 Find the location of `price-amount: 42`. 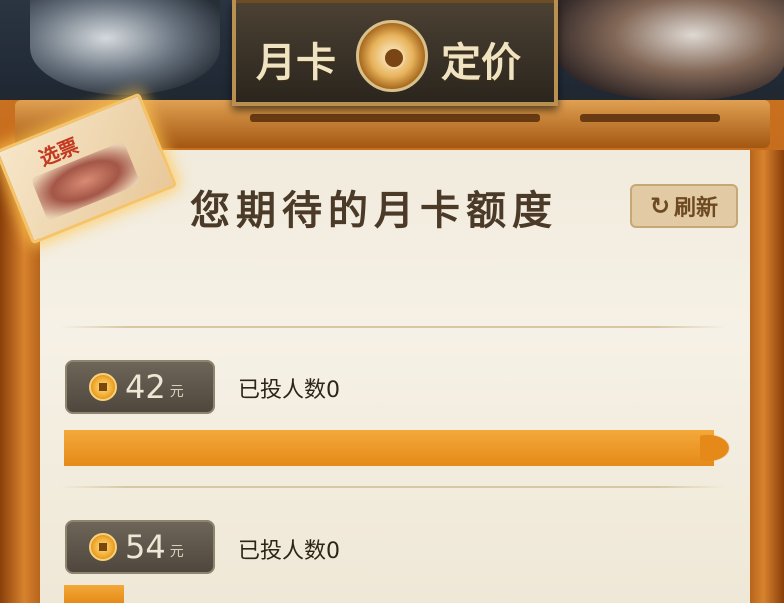

price-amount: 42 is located at coordinates (145, 387).